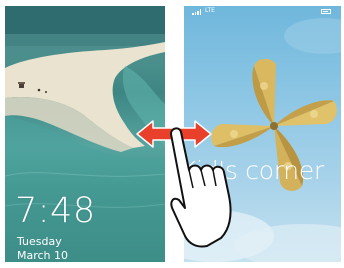  Describe the element at coordinates (210, 10) in the screenshot. I see `network-label: LTE` at that location.